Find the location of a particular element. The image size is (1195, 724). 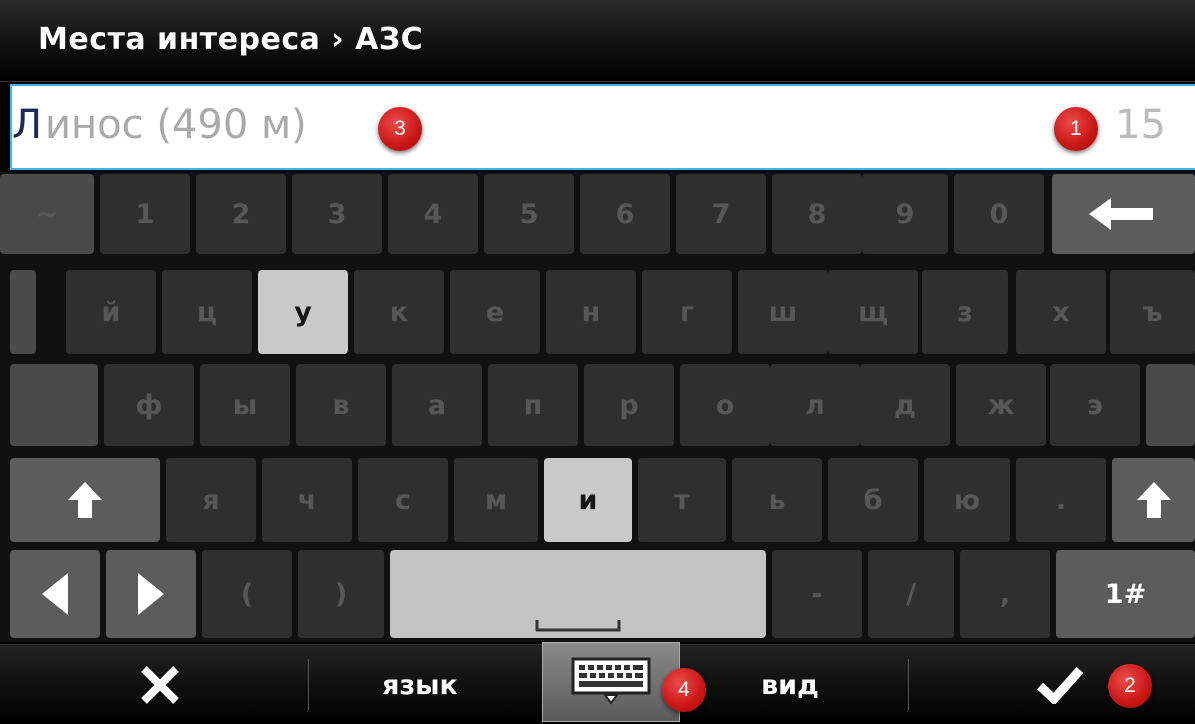

shift-left-key is located at coordinates (85, 500).